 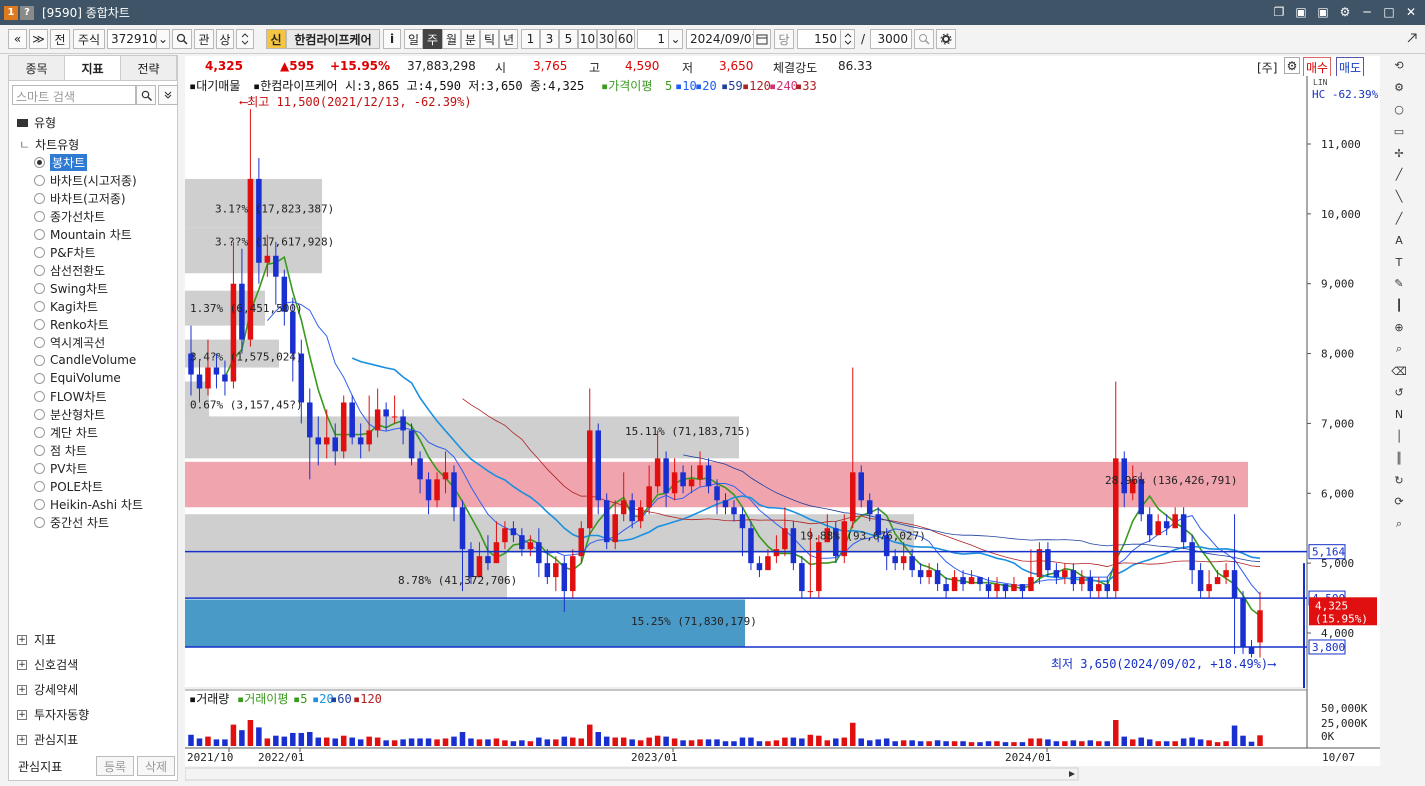 What do you see at coordinates (782, 774) in the screenshot?
I see `horizontal-scrollbar` at bounding box center [782, 774].